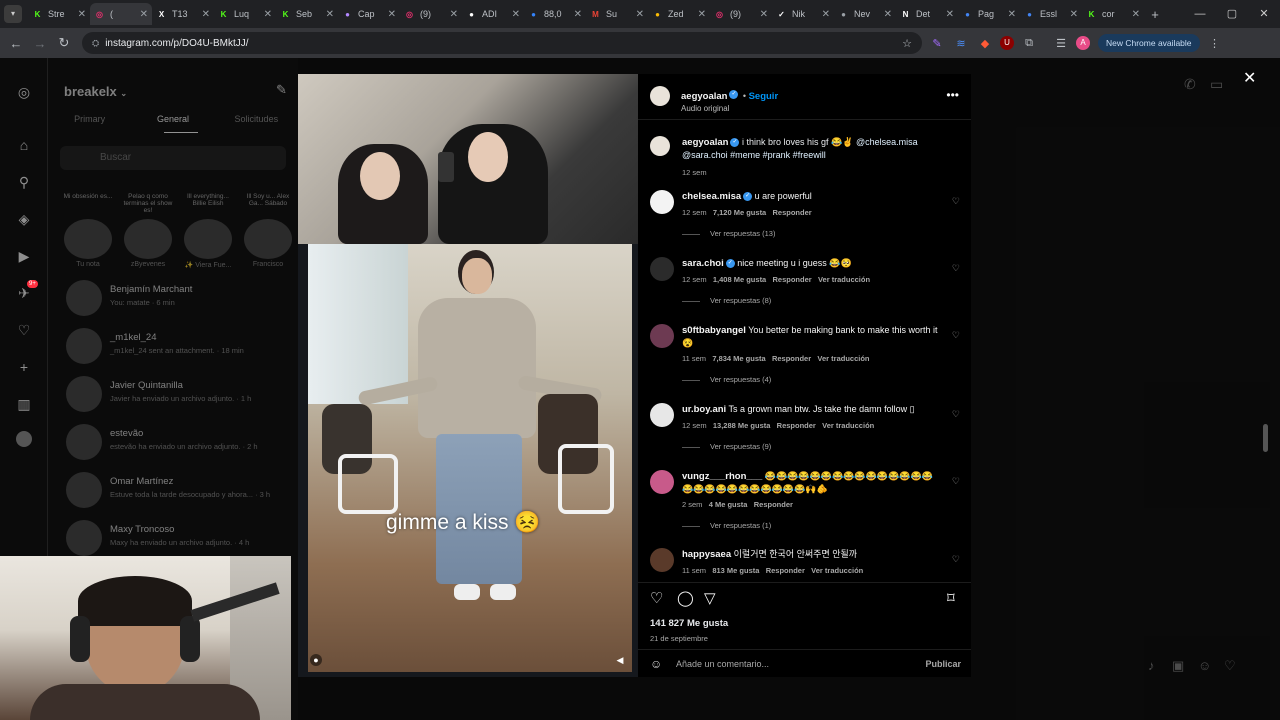 This screenshot has height=720, width=1280. I want to click on commenter-username: ur.boy.ani, so click(704, 409).